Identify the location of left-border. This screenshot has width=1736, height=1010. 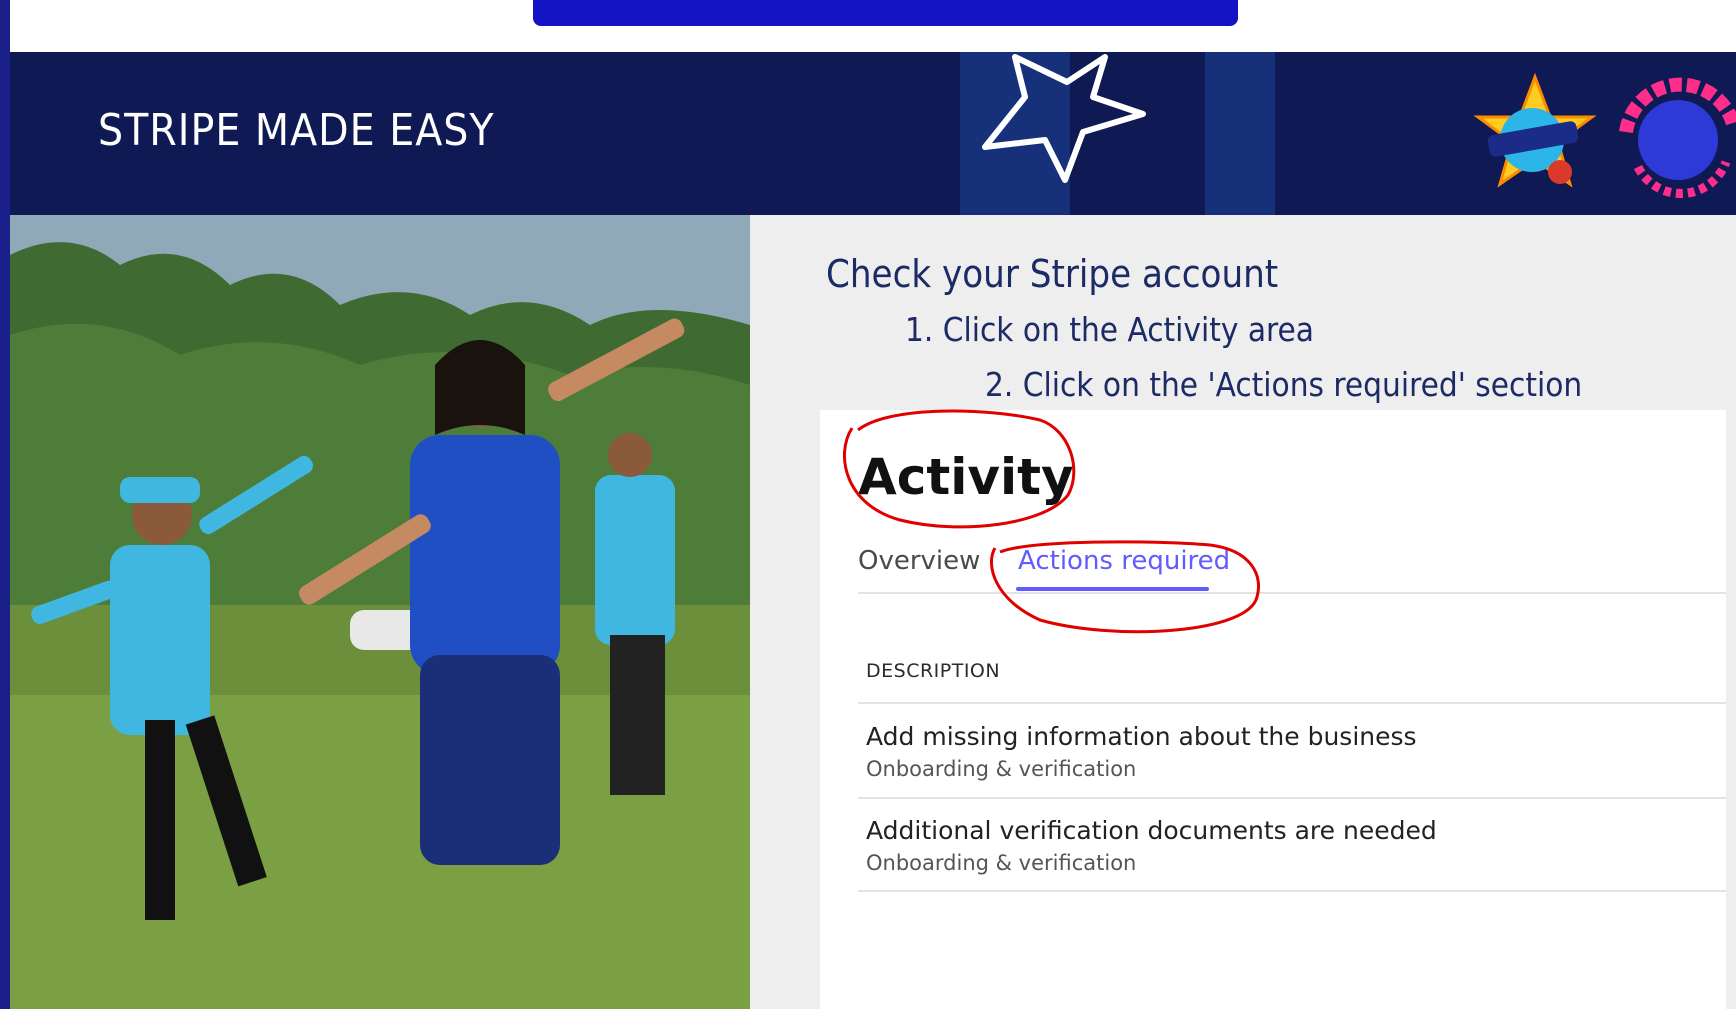
(5, 504).